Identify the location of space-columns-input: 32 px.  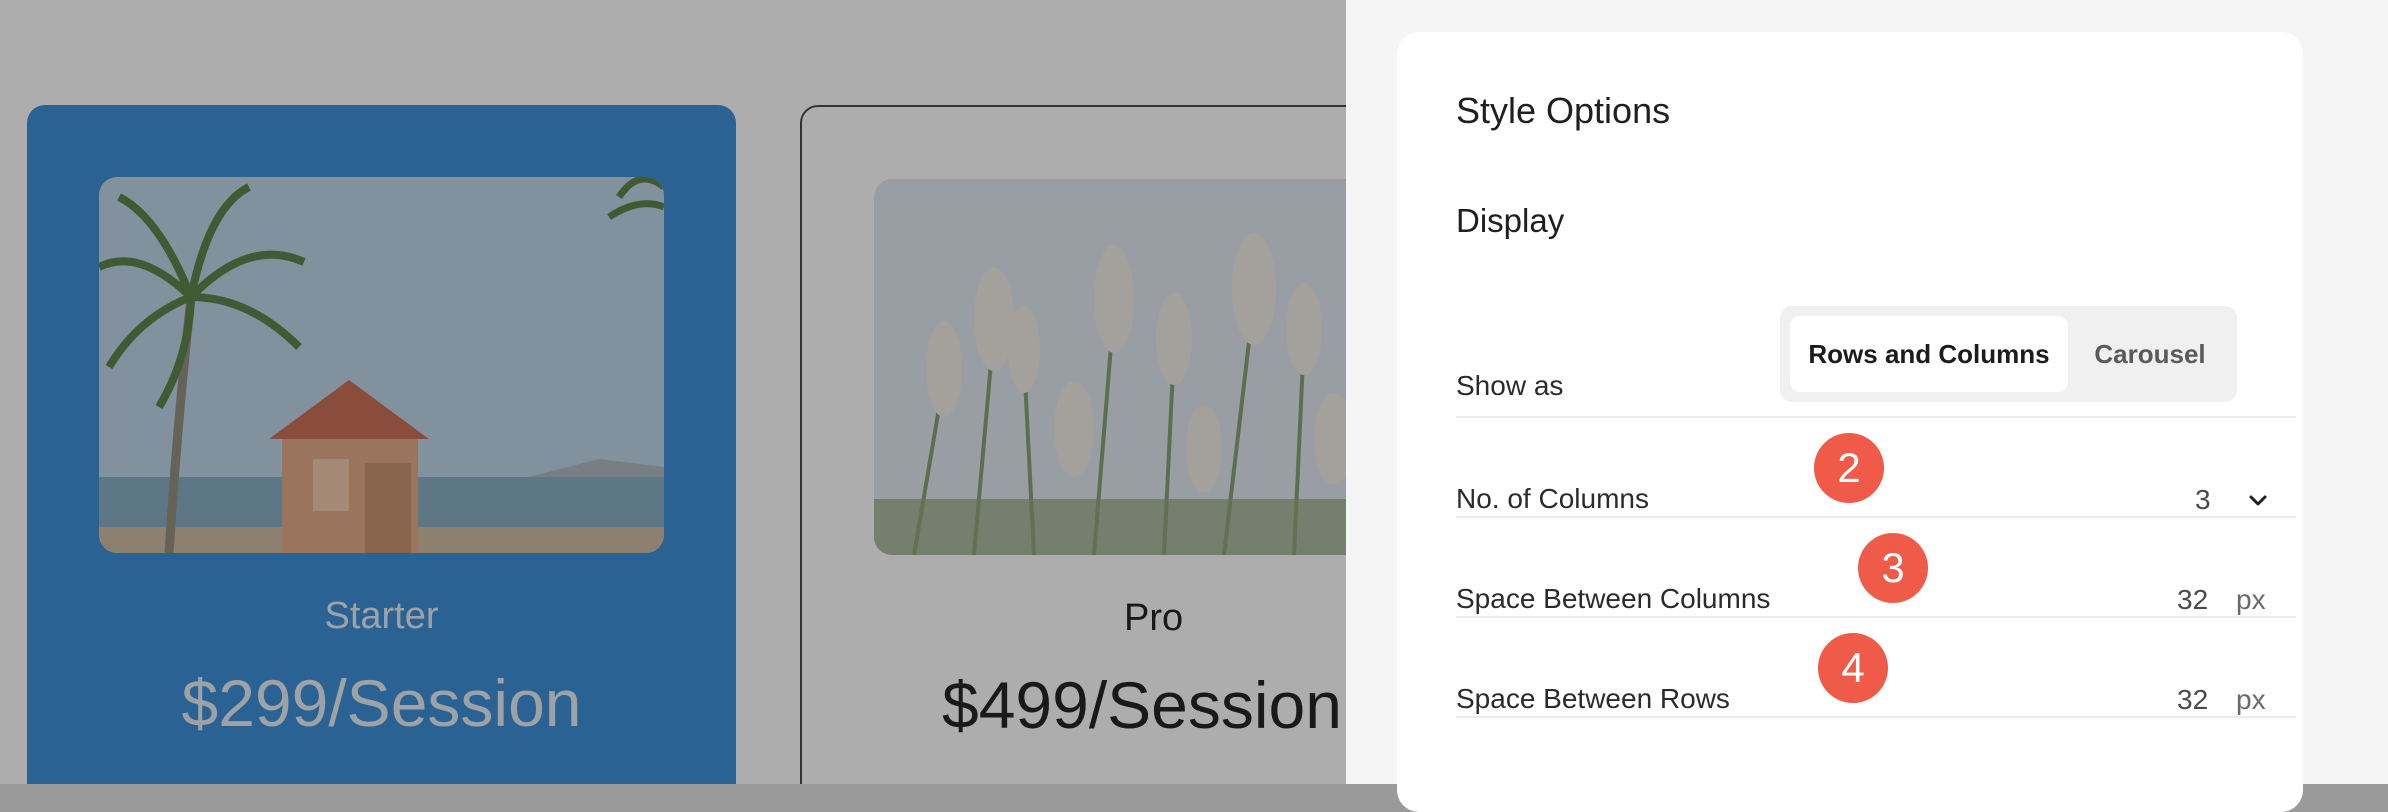
(2227, 600).